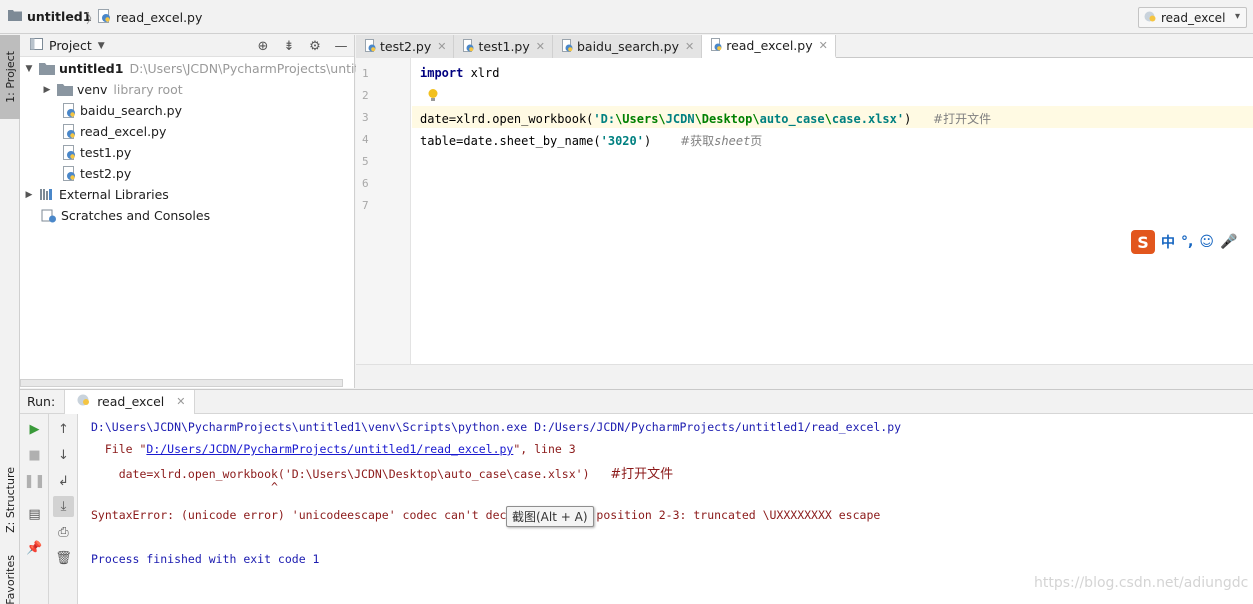 This screenshot has height=604, width=1253. Describe the element at coordinates (63, 506) in the screenshot. I see `scroll-to-end-icon: ⤓` at that location.